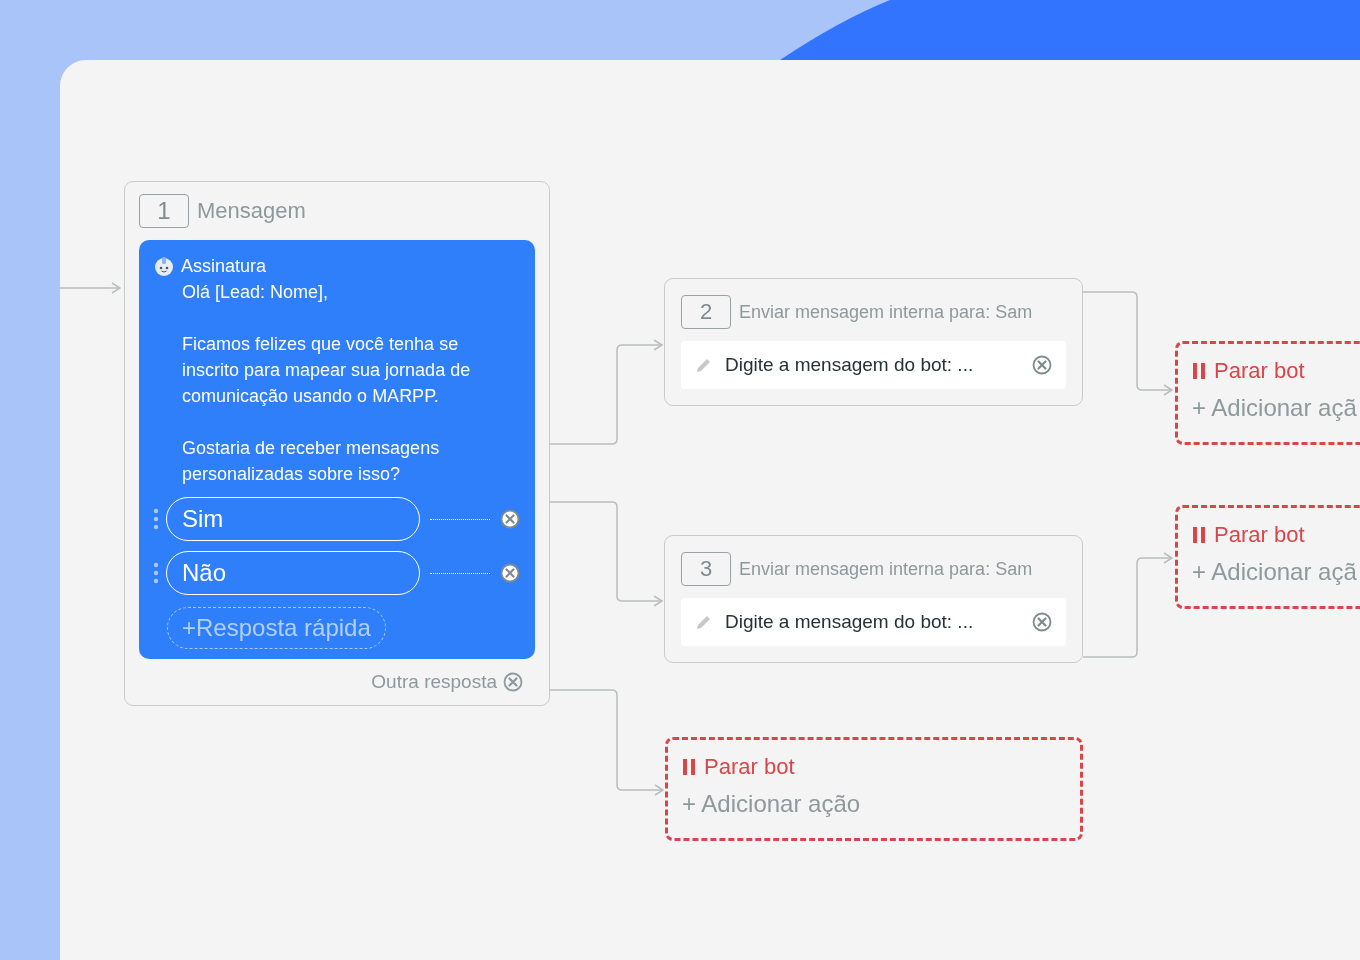  I want to click on message-text: Gostaria de receber mensagens personalizadas sobre isso?, so click(311, 461).